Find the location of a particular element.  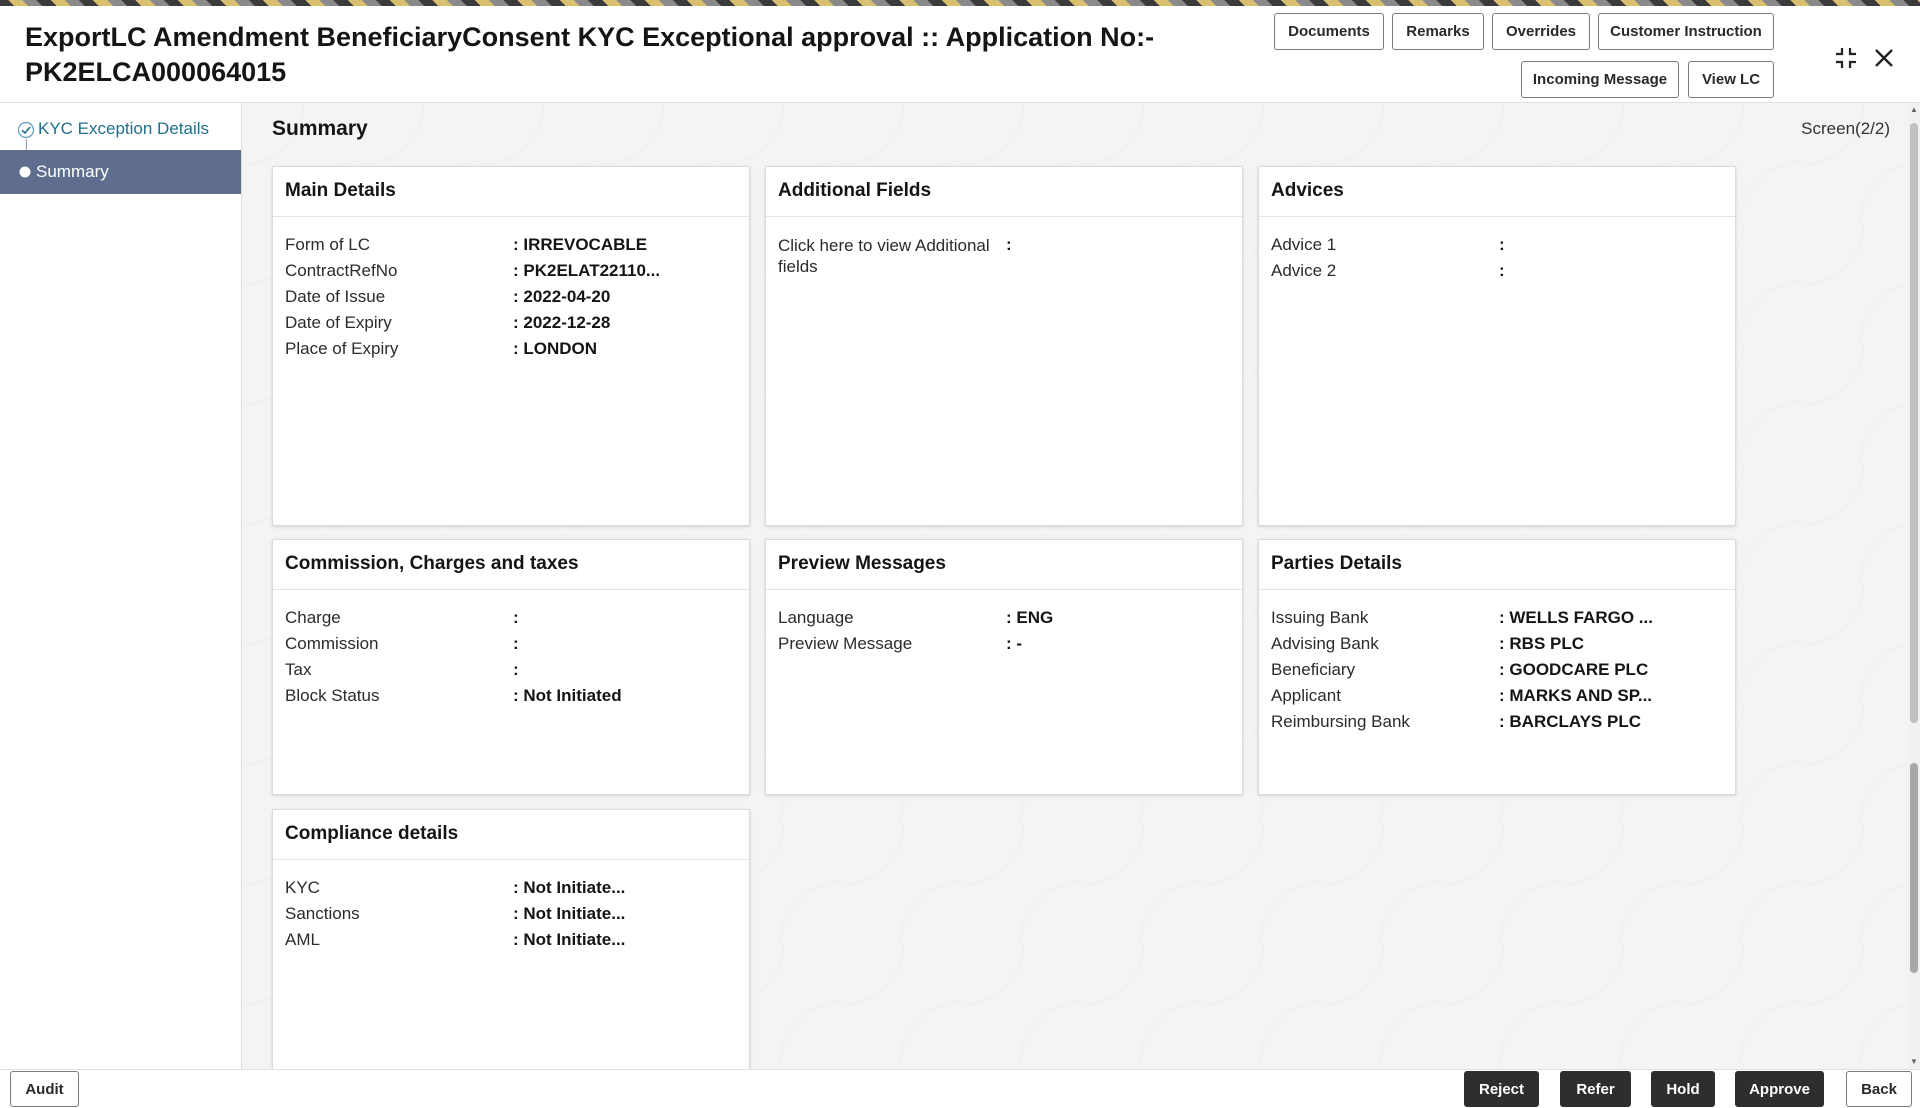

overrides-button: Overrides is located at coordinates (1541, 31).